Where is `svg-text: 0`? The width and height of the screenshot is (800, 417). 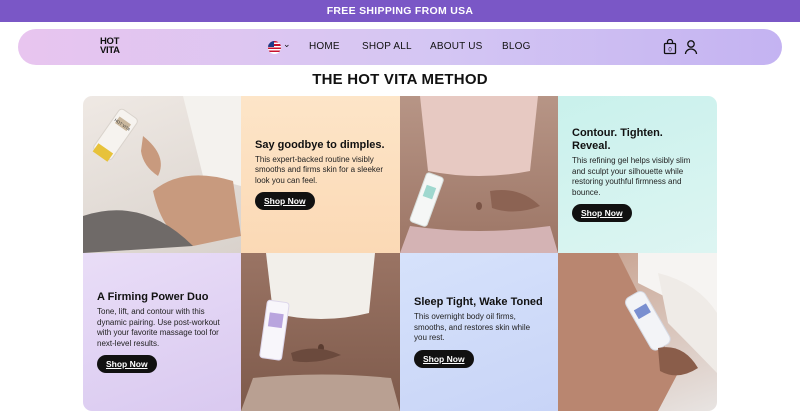
svg-text: 0 is located at coordinates (670, 51).